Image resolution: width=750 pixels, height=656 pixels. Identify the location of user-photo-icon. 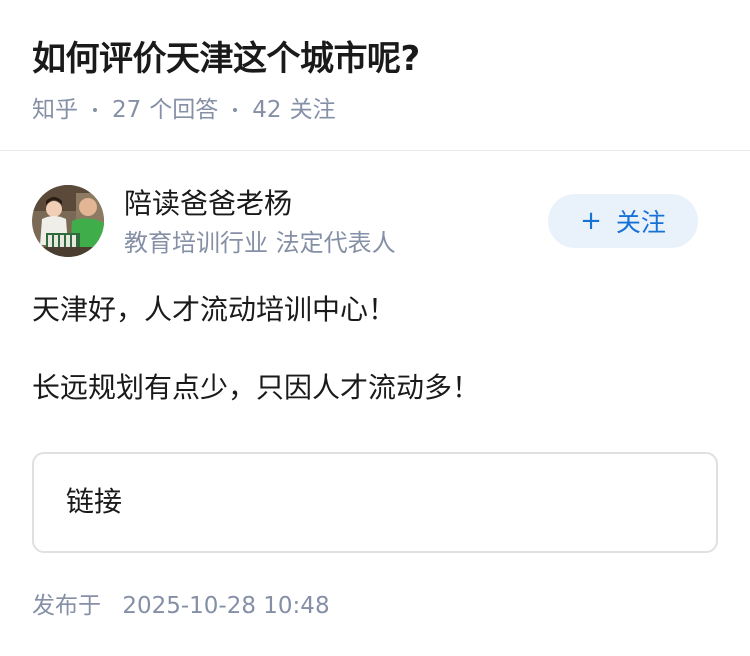
(68, 221).